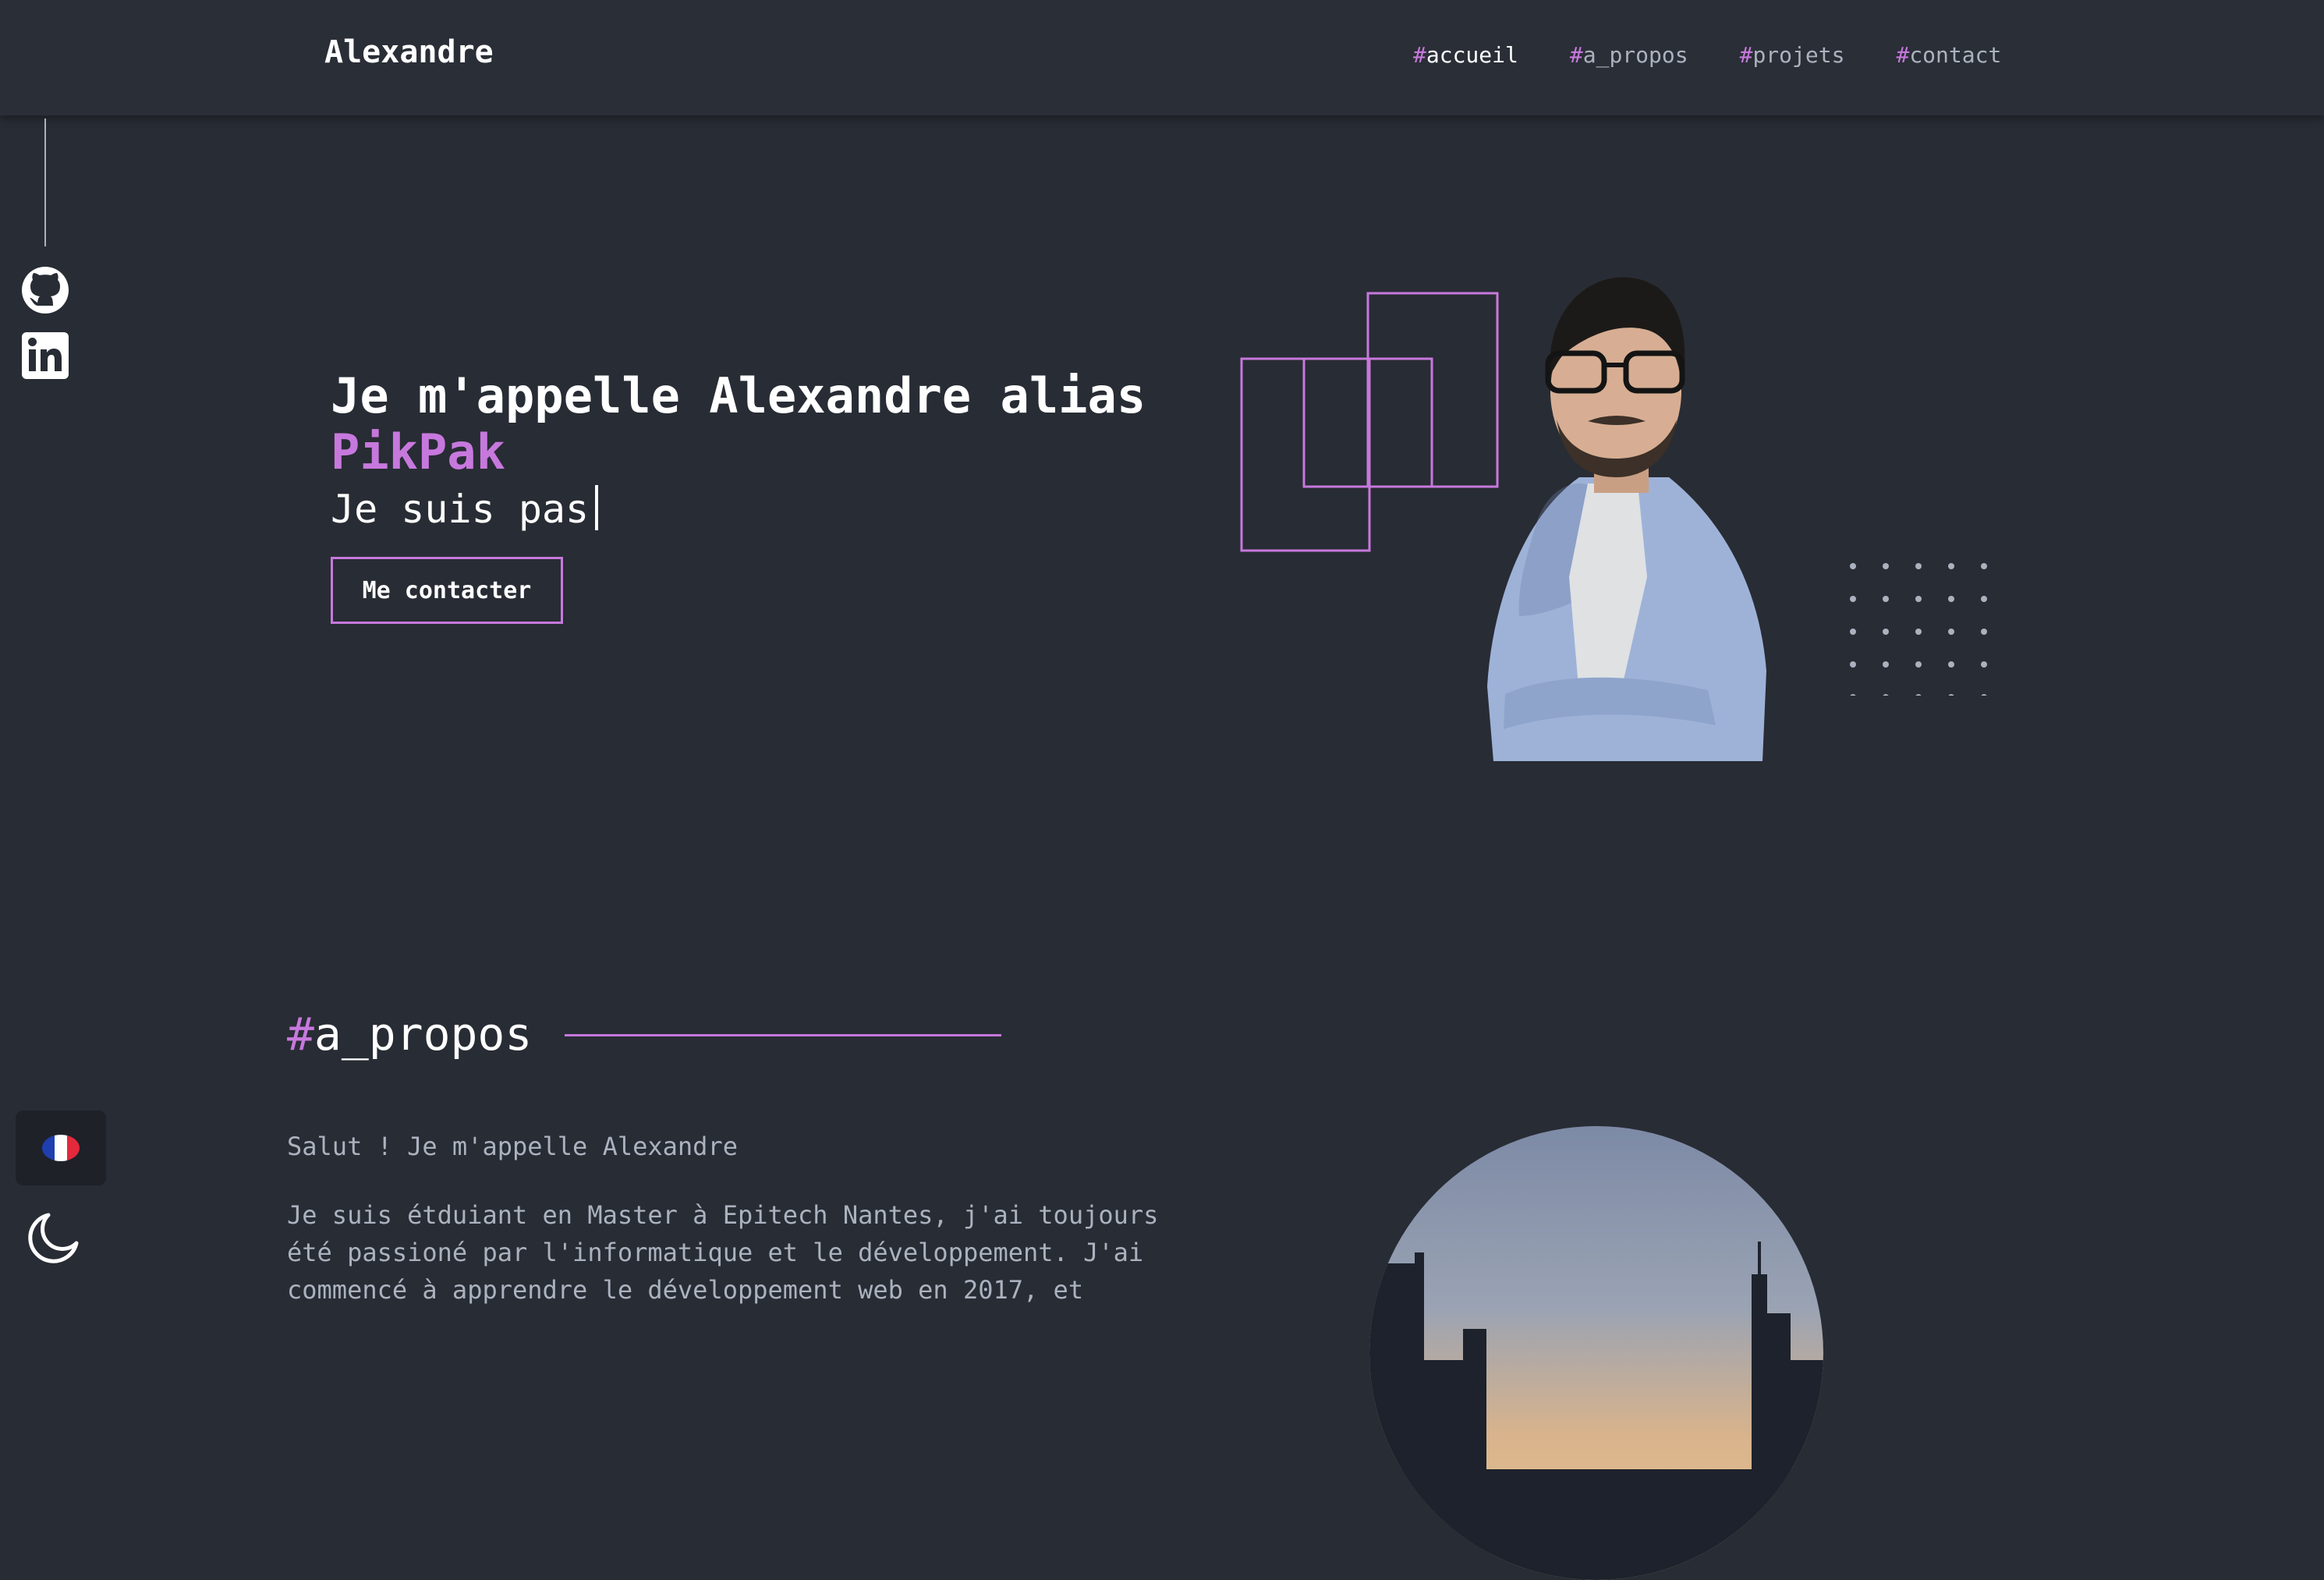 The width and height of the screenshot is (2324, 1580). Describe the element at coordinates (45, 182) in the screenshot. I see `social-divider` at that location.